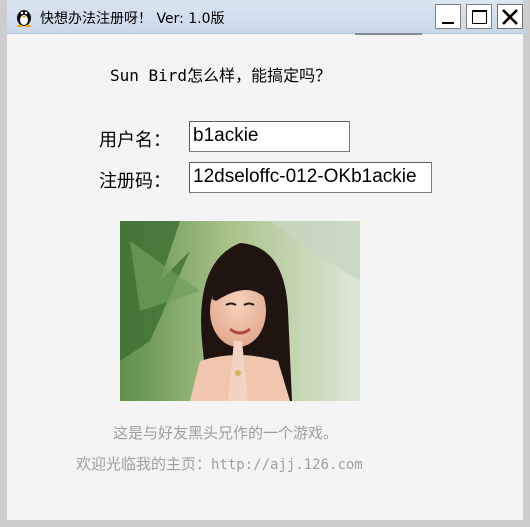  I want to click on decorative-underline, so click(388, 34).